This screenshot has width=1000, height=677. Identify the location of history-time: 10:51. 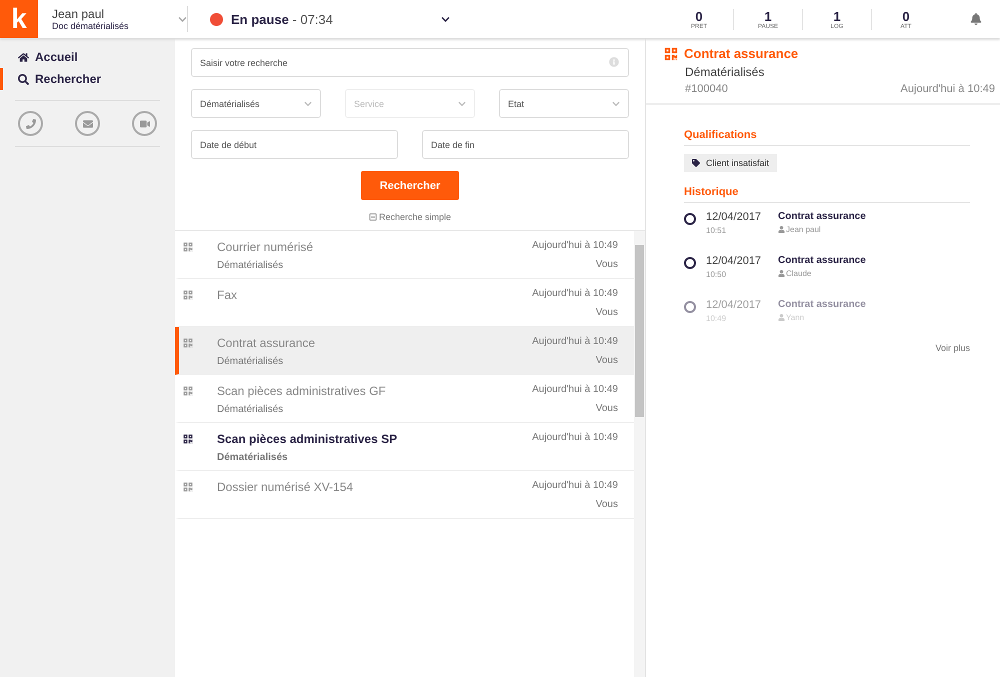
(717, 230).